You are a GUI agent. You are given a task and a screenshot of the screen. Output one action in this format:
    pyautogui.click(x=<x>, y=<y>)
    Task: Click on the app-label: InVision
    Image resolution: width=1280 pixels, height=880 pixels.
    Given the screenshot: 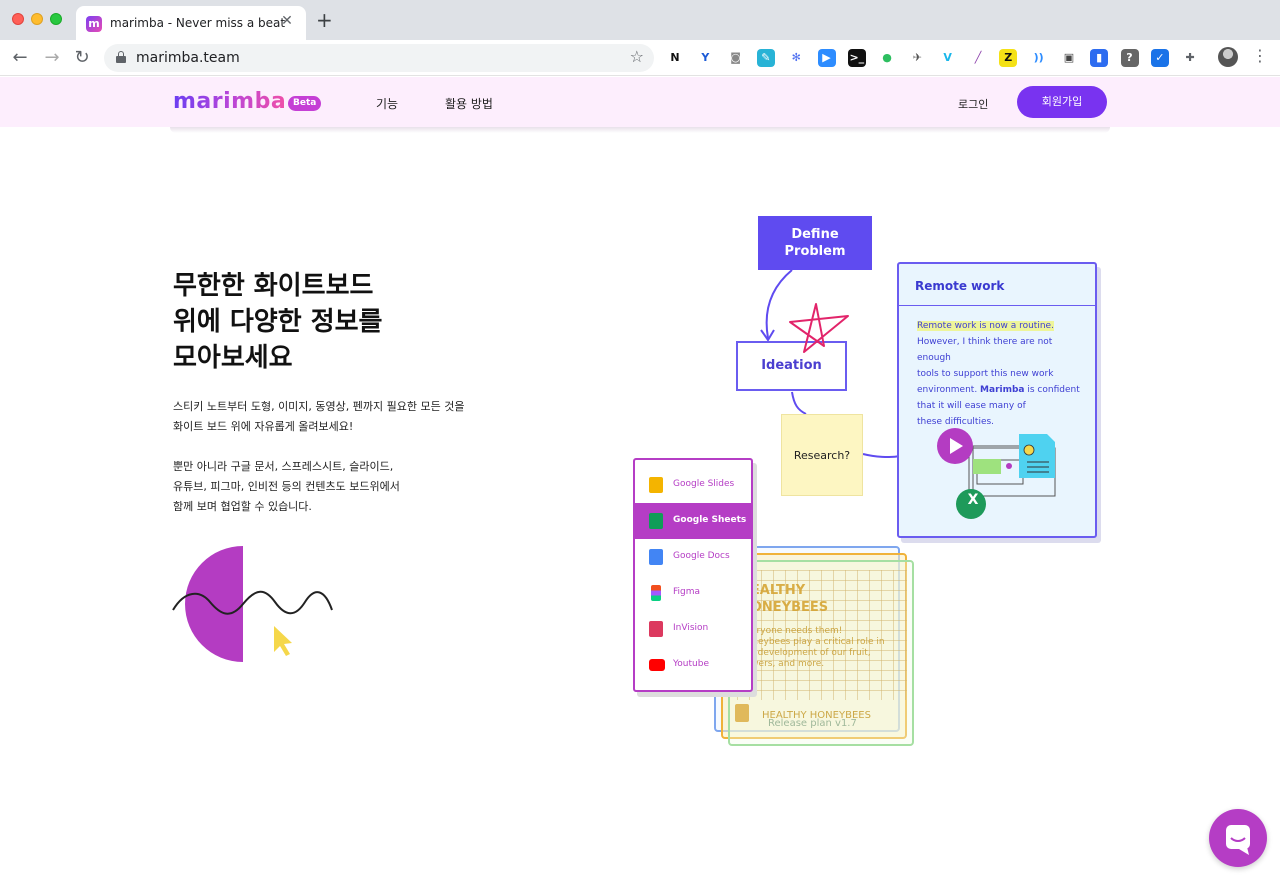 What is the action you would take?
    pyautogui.click(x=691, y=628)
    